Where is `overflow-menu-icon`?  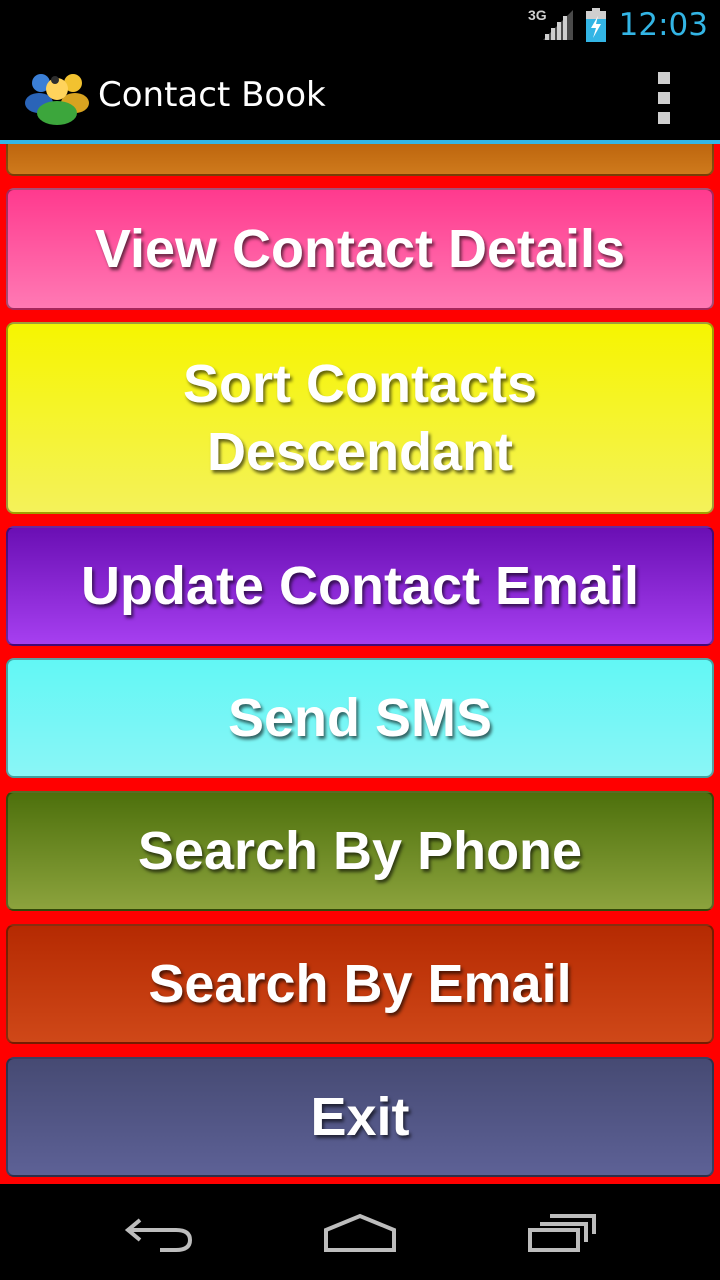
overflow-menu-icon is located at coordinates (664, 98).